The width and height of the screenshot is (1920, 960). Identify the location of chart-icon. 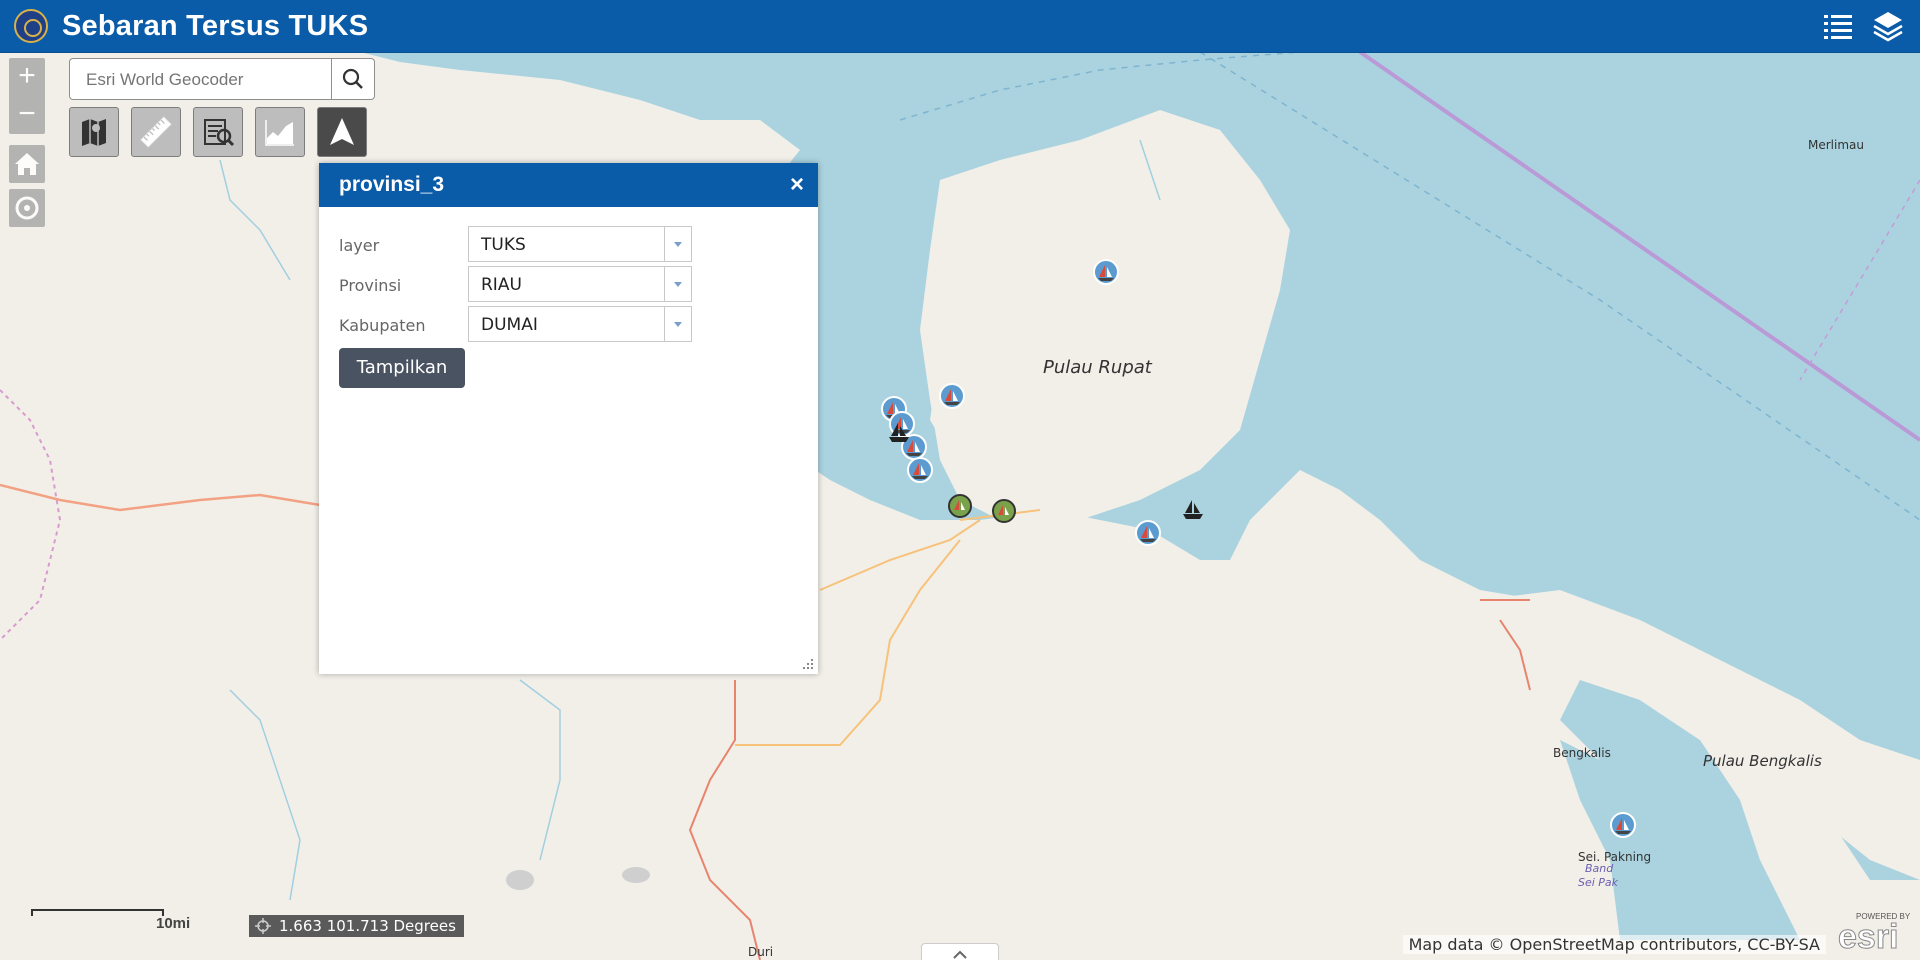
(279, 133).